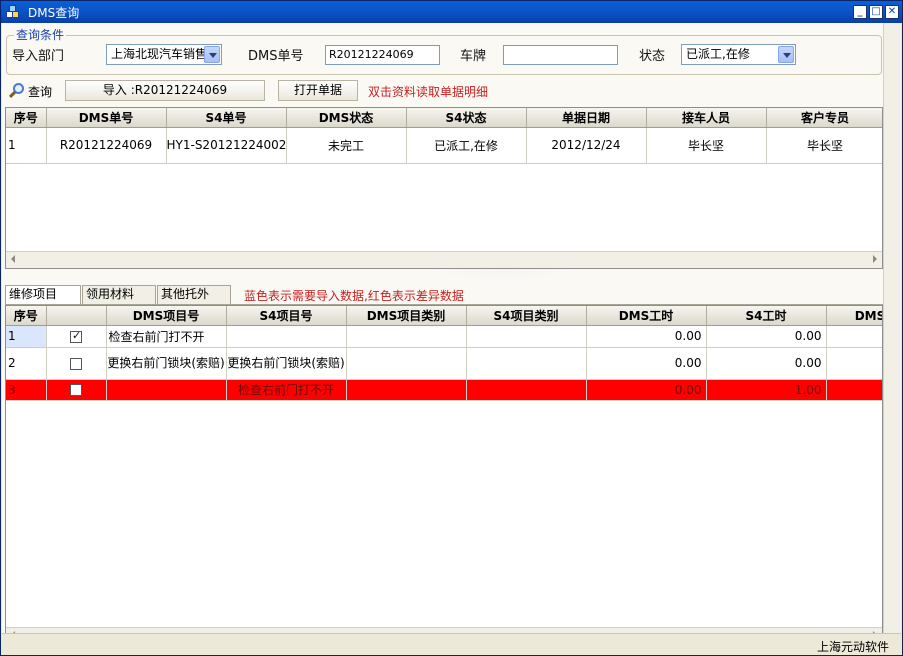 The image size is (903, 656). I want to click on tab-repair-items: 维修项目, so click(43, 295).